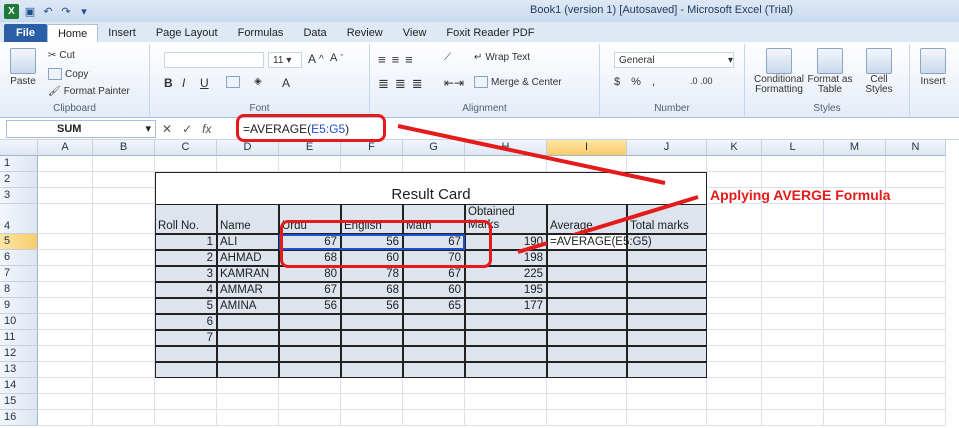 This screenshot has height=428, width=959. I want to click on cut-button: ✂ Cut, so click(61, 55).